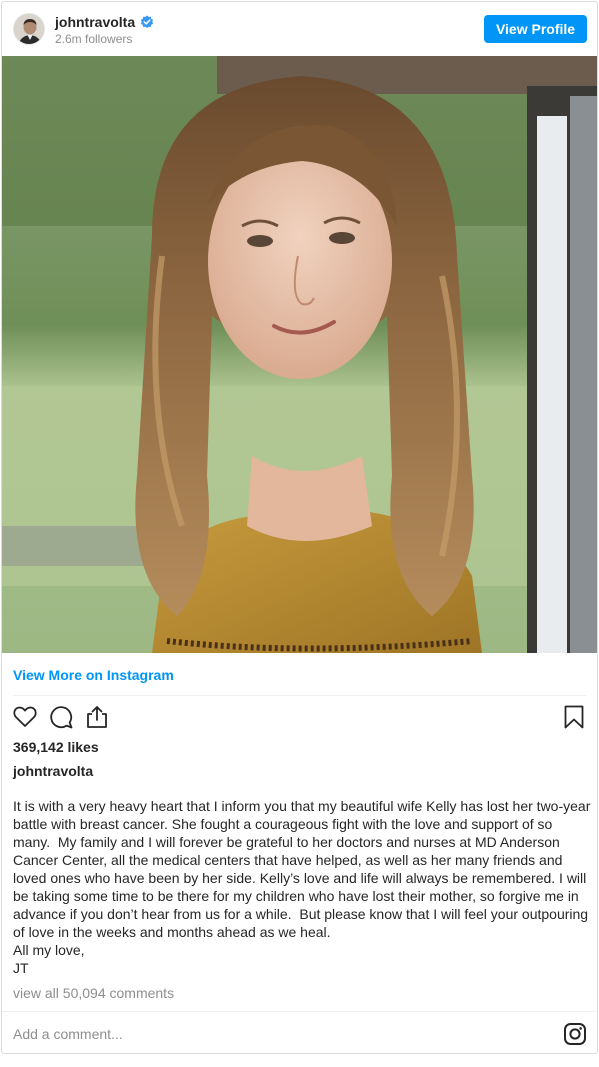 This screenshot has height=1067, width=599. I want to click on view-profile-button: View Profile, so click(535, 29).